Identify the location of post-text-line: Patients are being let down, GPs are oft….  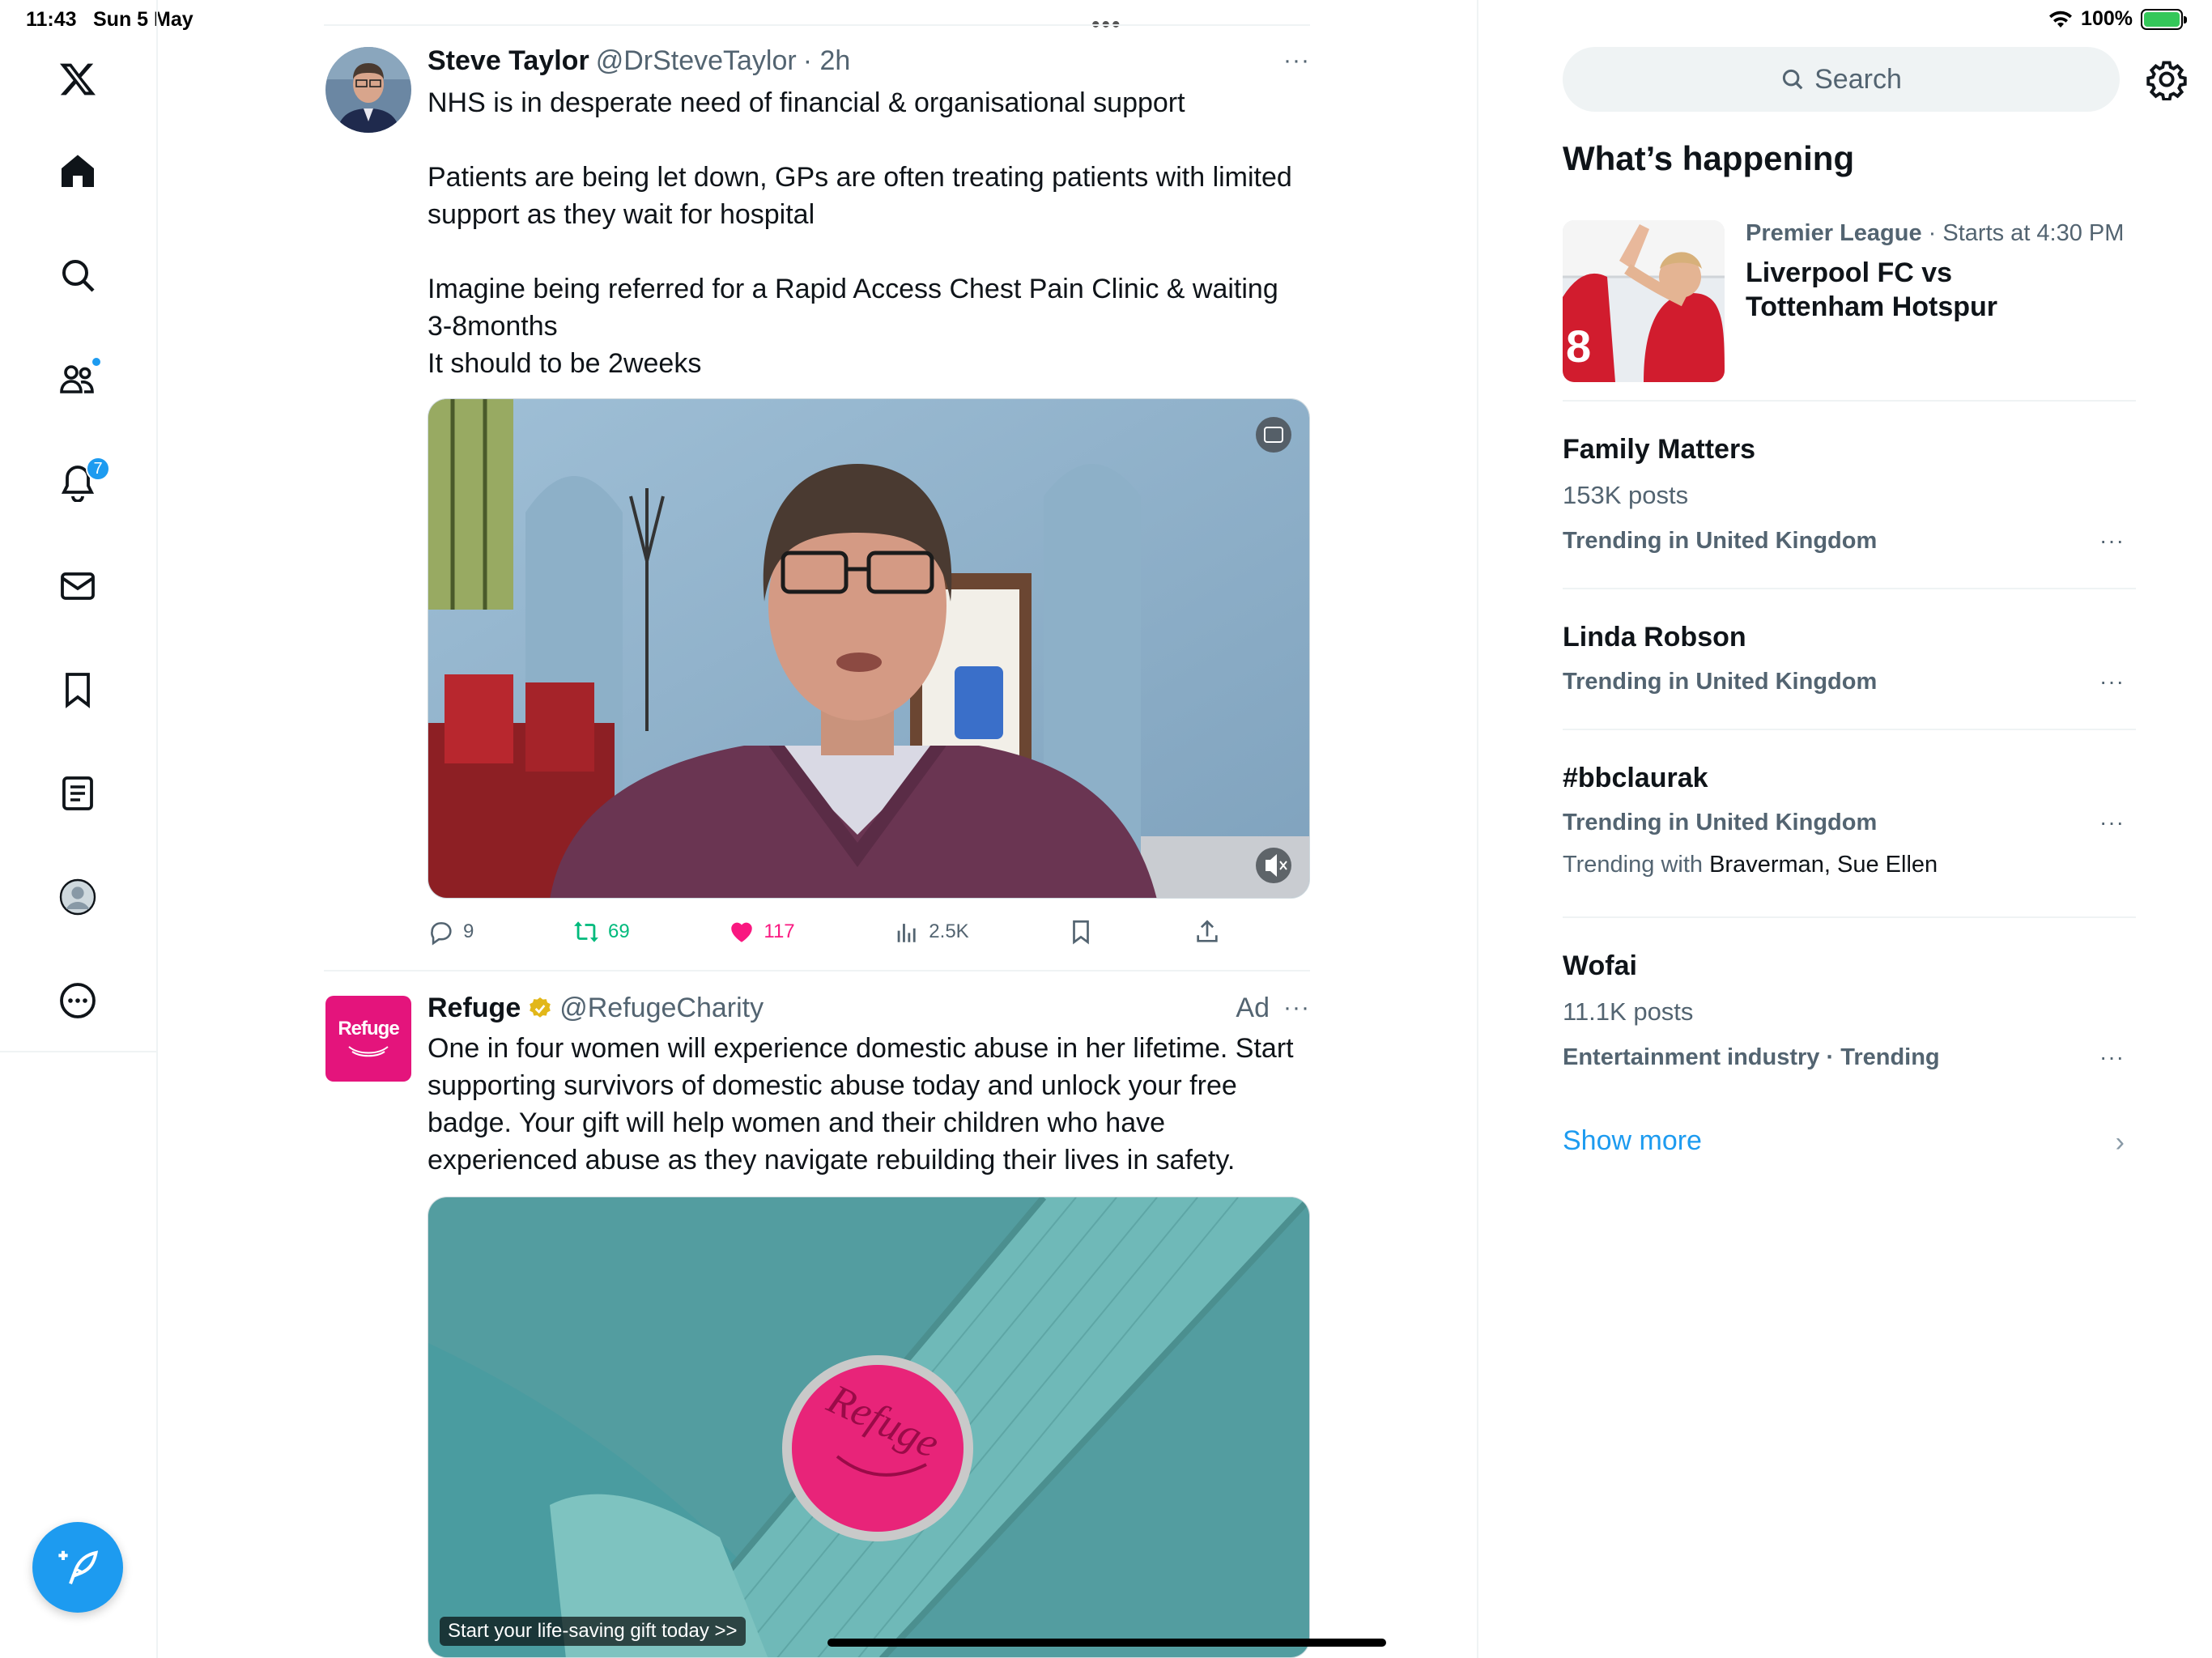
(860, 196).